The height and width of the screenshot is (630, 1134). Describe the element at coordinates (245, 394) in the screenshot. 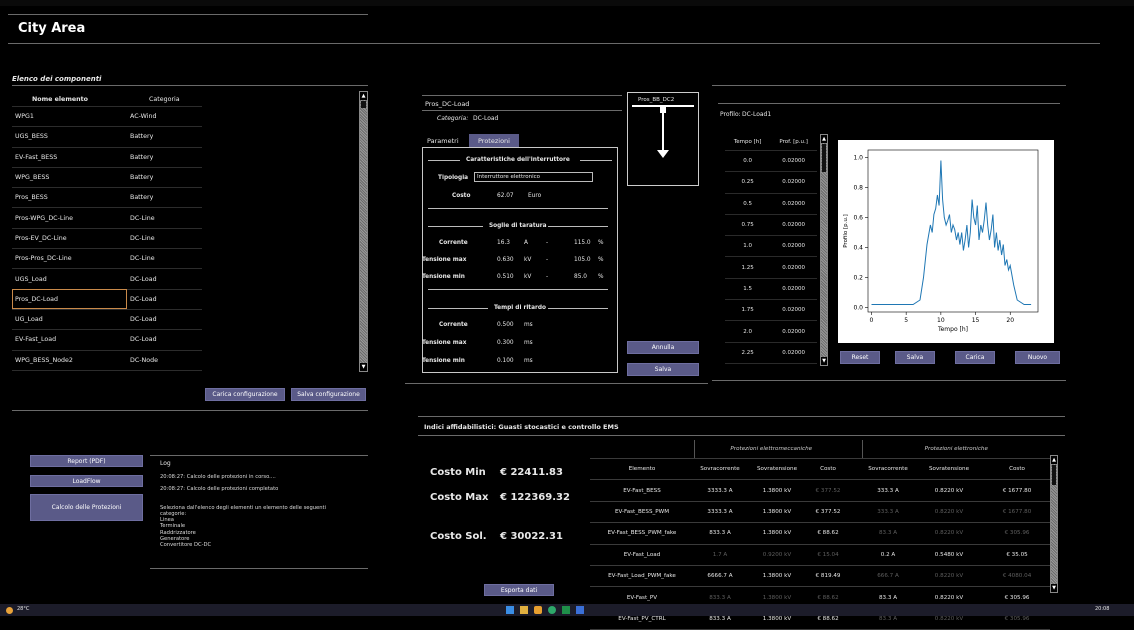

I see `load-config-button: Carica configurazione` at that location.